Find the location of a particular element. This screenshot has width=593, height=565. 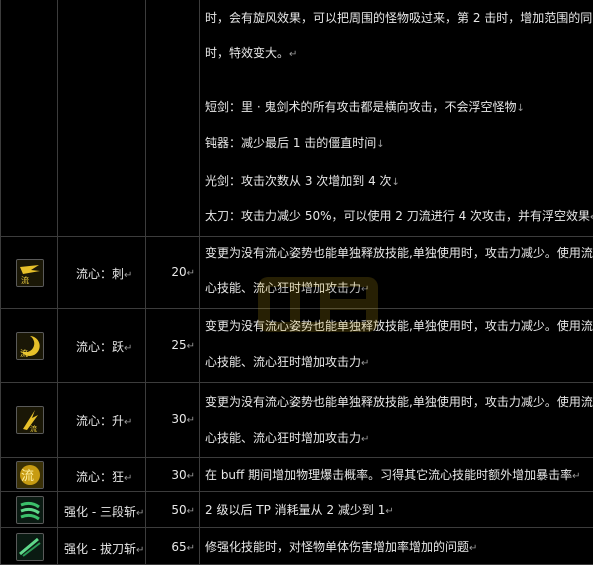

liuxin-kuang-icon: 流 is located at coordinates (30, 475).